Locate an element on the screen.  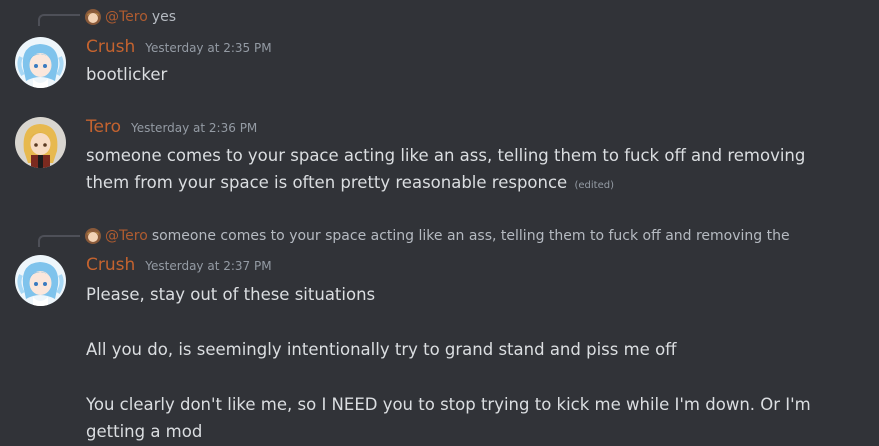
timestamp: Yesterday at 2:37 PM is located at coordinates (208, 266).